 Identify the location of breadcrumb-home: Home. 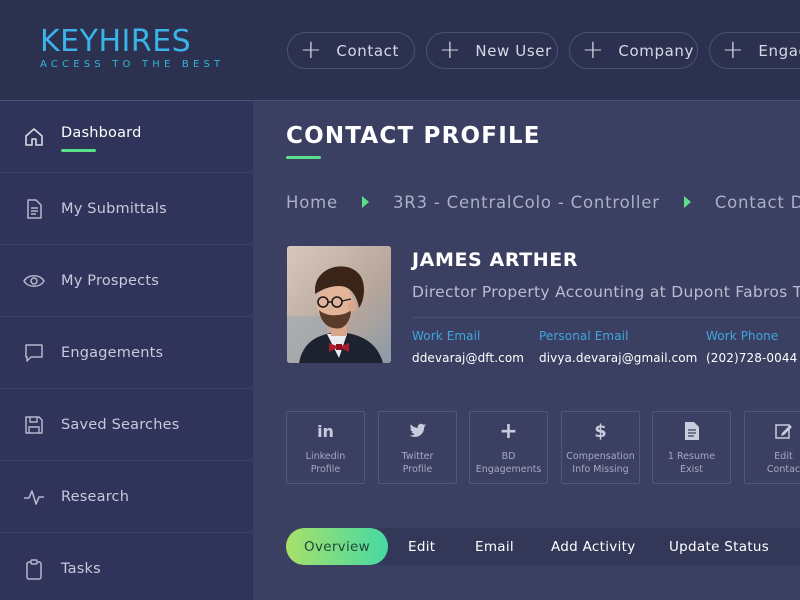
(312, 202).